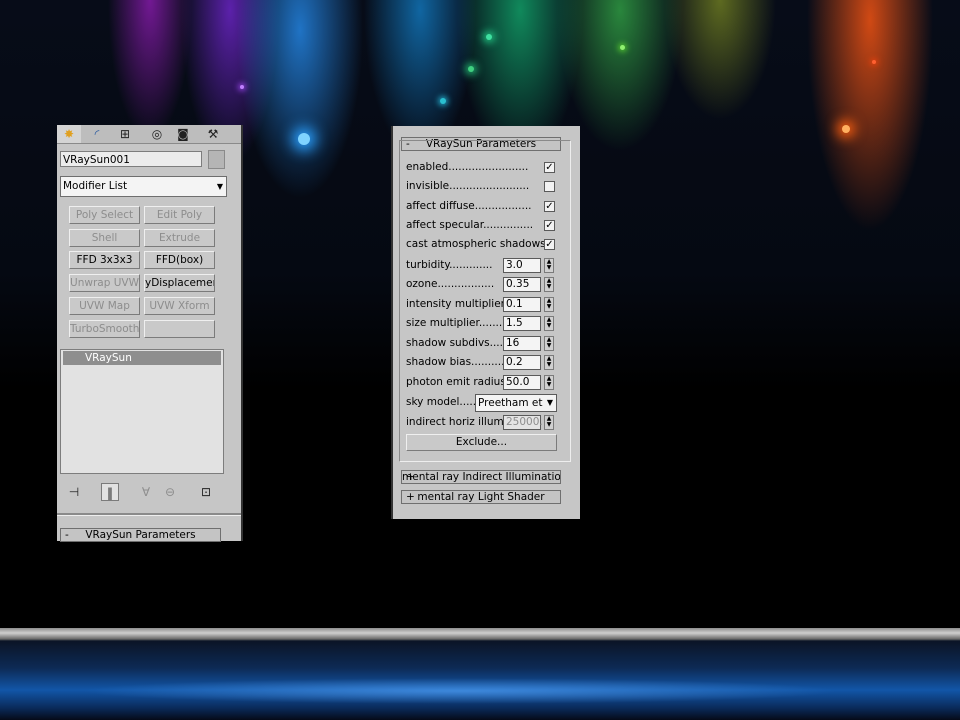  I want to click on rollout-mental-ray-indirect-illumination: + mental ray Indirect Illumination, so click(481, 477).